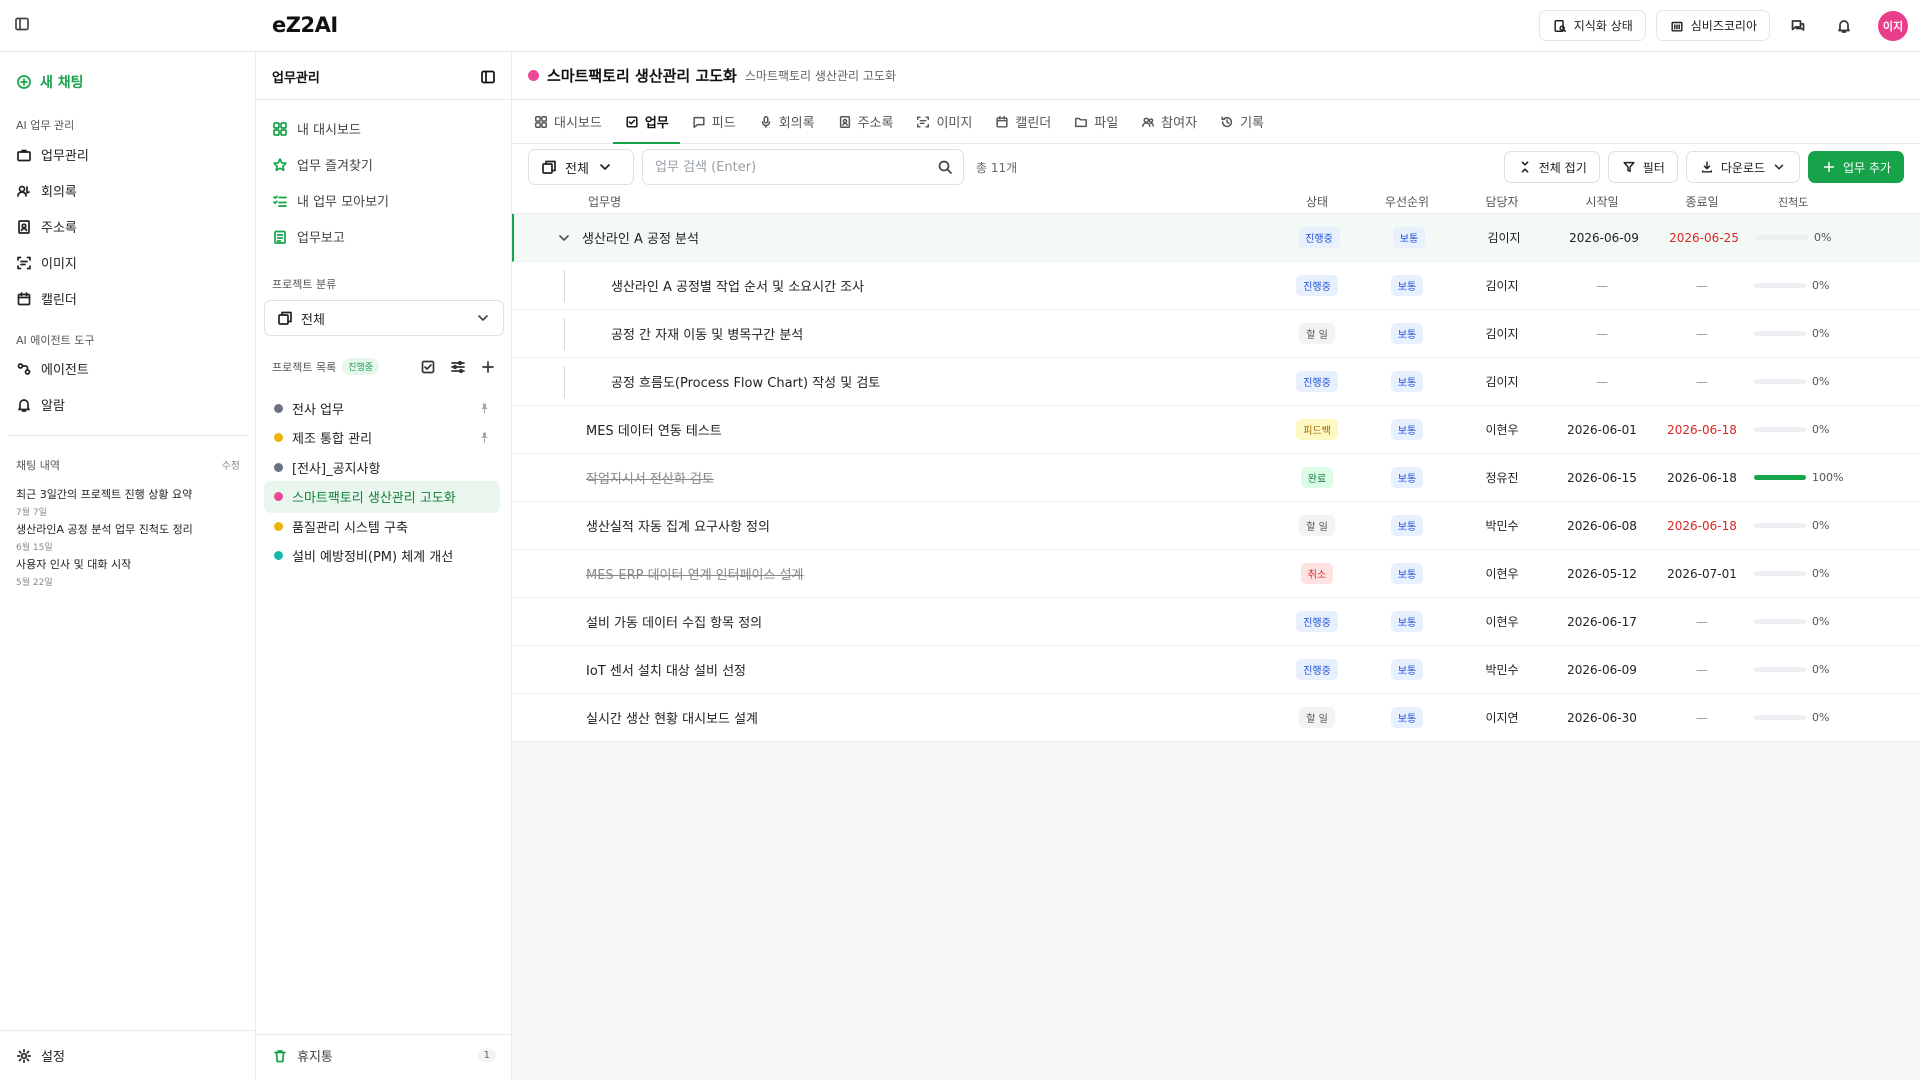 This screenshot has height=1080, width=1920. I want to click on task-name: 공정 흐름도(Process Flow Chart) 작성 및 검토, so click(745, 381).